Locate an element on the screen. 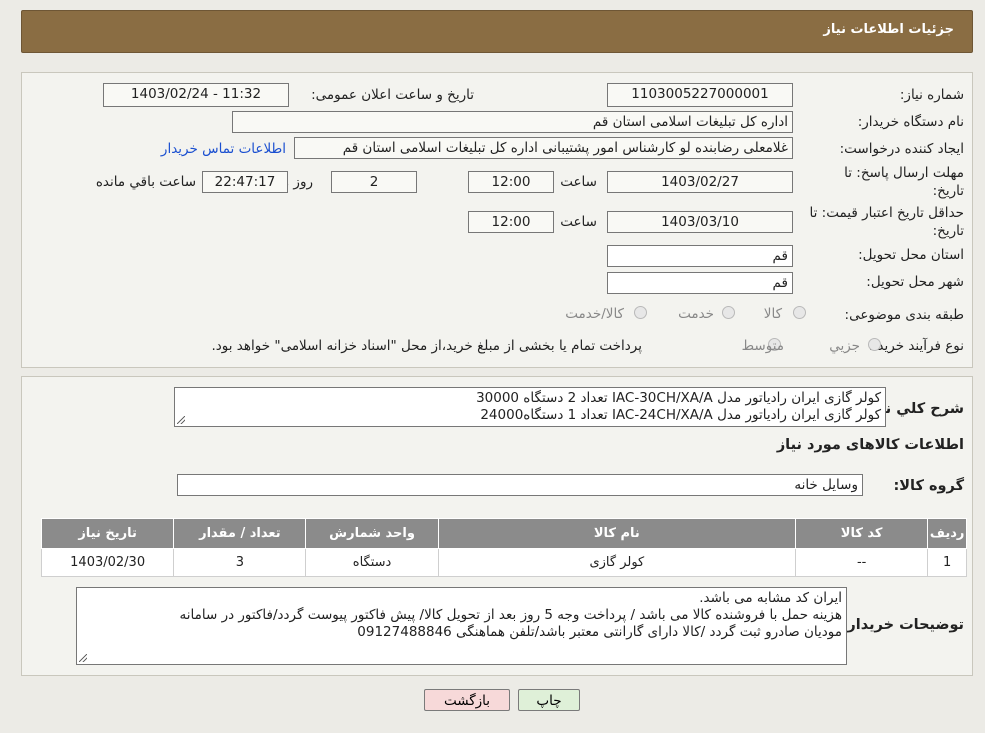 The width and height of the screenshot is (985, 733). buyer-org-label: نام دستگاه خریدار: is located at coordinates (910, 122).